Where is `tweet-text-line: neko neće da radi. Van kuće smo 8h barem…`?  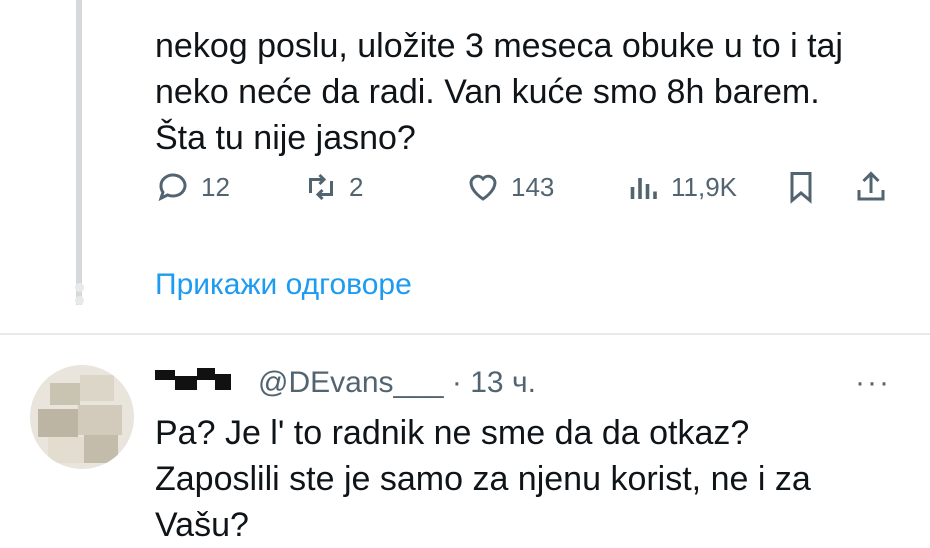 tweet-text-line: neko neće da radi. Van kuće smo 8h barem… is located at coordinates (487, 92).